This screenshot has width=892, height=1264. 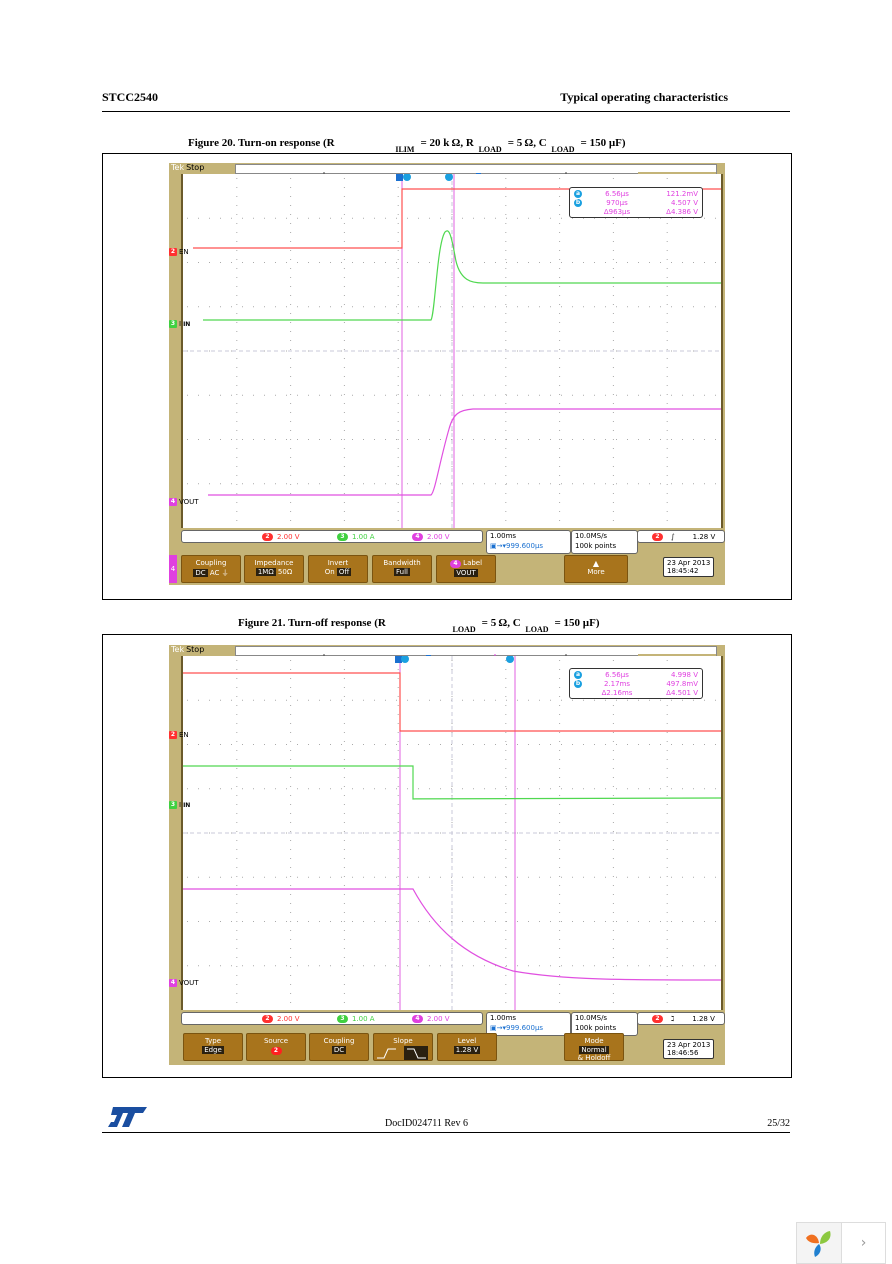 I want to click on slope-options, so click(x=402, y=1053).